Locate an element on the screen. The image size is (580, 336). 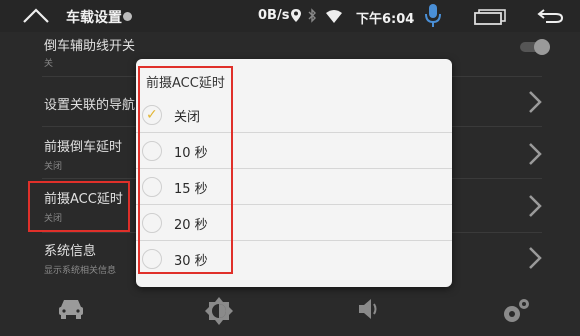
highlight-box-dialog-options is located at coordinates (185, 170).